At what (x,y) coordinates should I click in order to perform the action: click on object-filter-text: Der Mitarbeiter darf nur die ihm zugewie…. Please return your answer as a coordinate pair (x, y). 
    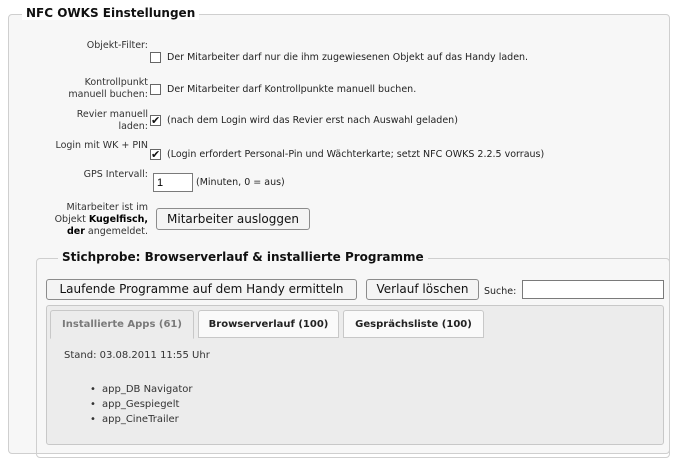
    Looking at the image, I should click on (348, 57).